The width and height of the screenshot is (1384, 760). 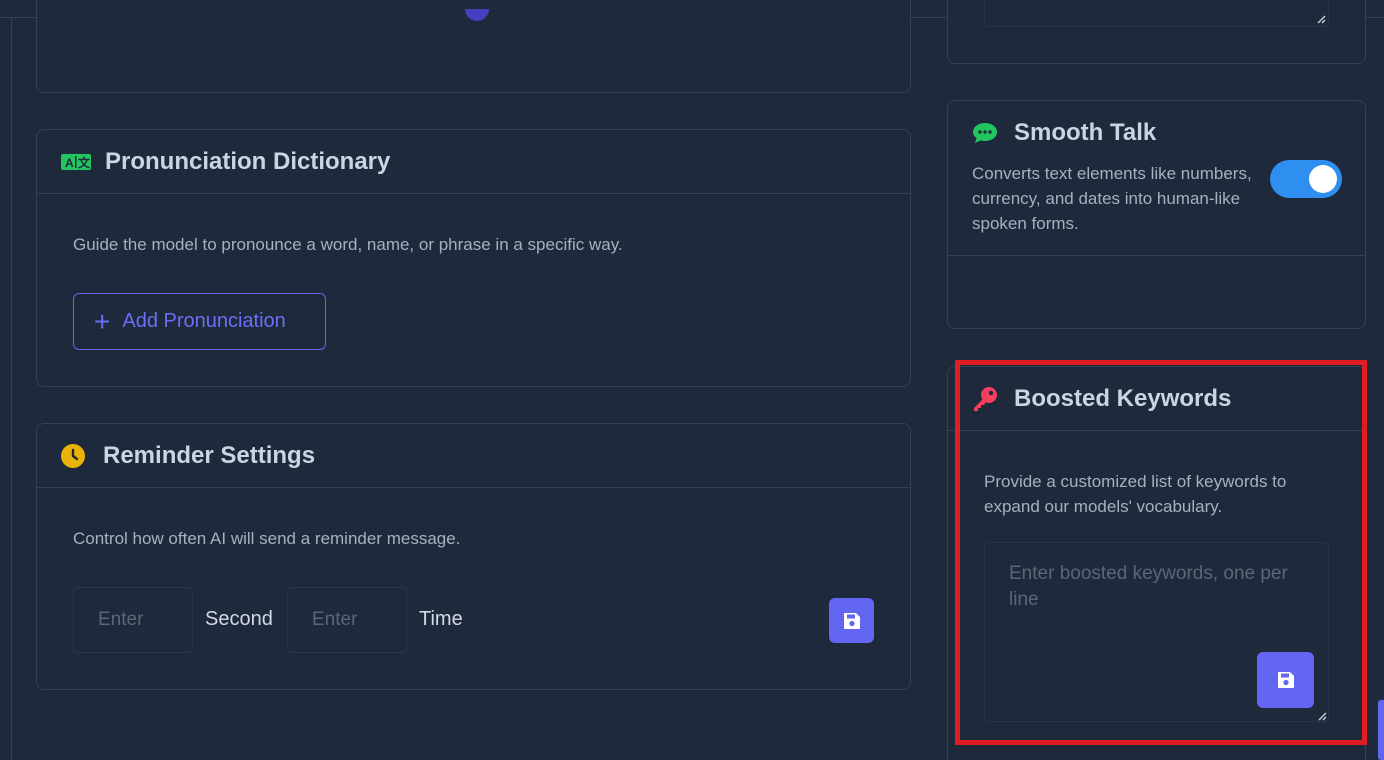 What do you see at coordinates (239, 619) in the screenshot?
I see `reminder-interval-unit: Second` at bounding box center [239, 619].